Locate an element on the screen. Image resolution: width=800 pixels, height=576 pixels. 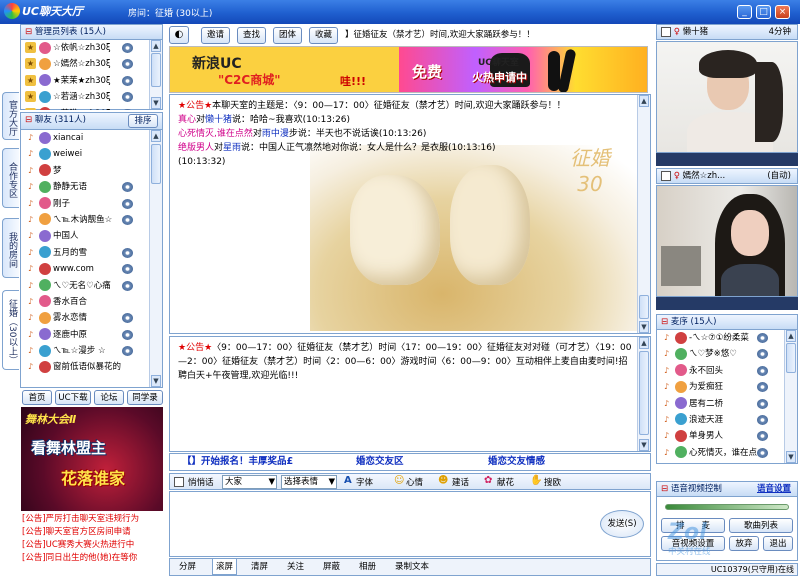
announcement-item: [公告]UC赛秀大赛火热进行中 is located at coordinates (92, 545).